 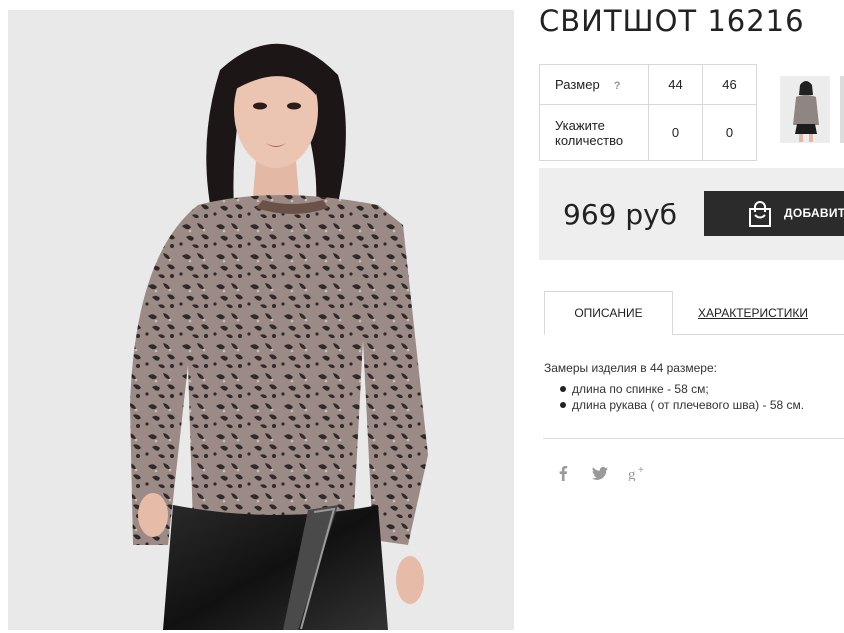 What do you see at coordinates (594, 132) in the screenshot?
I see `quantity-label: Укажите количество` at bounding box center [594, 132].